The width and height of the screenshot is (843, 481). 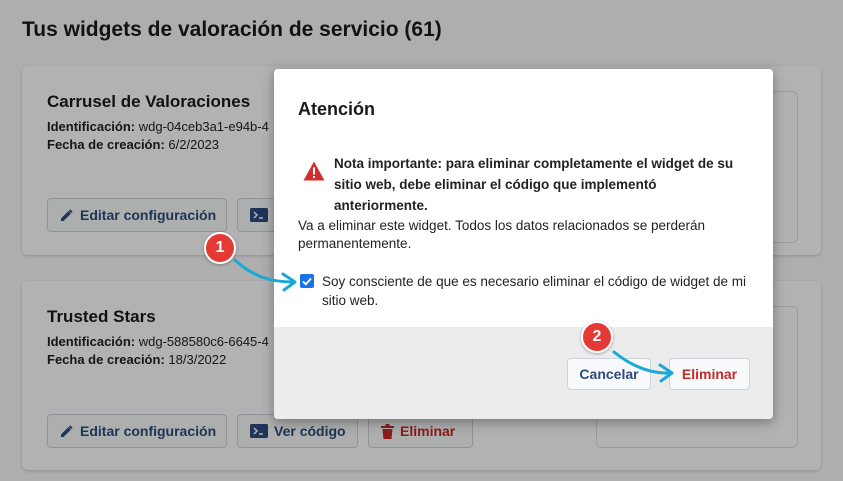 I want to click on step-marker-2: 2, so click(x=597, y=337).